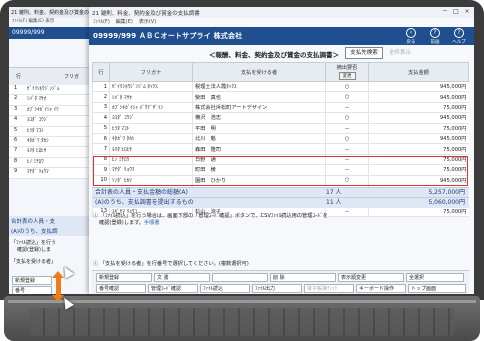 This screenshot has height=341, width=484. I want to click on table-header-row: 行 フリガナ 支払を受ける者 摘出要否 変更 支払金額, so click(280, 72).